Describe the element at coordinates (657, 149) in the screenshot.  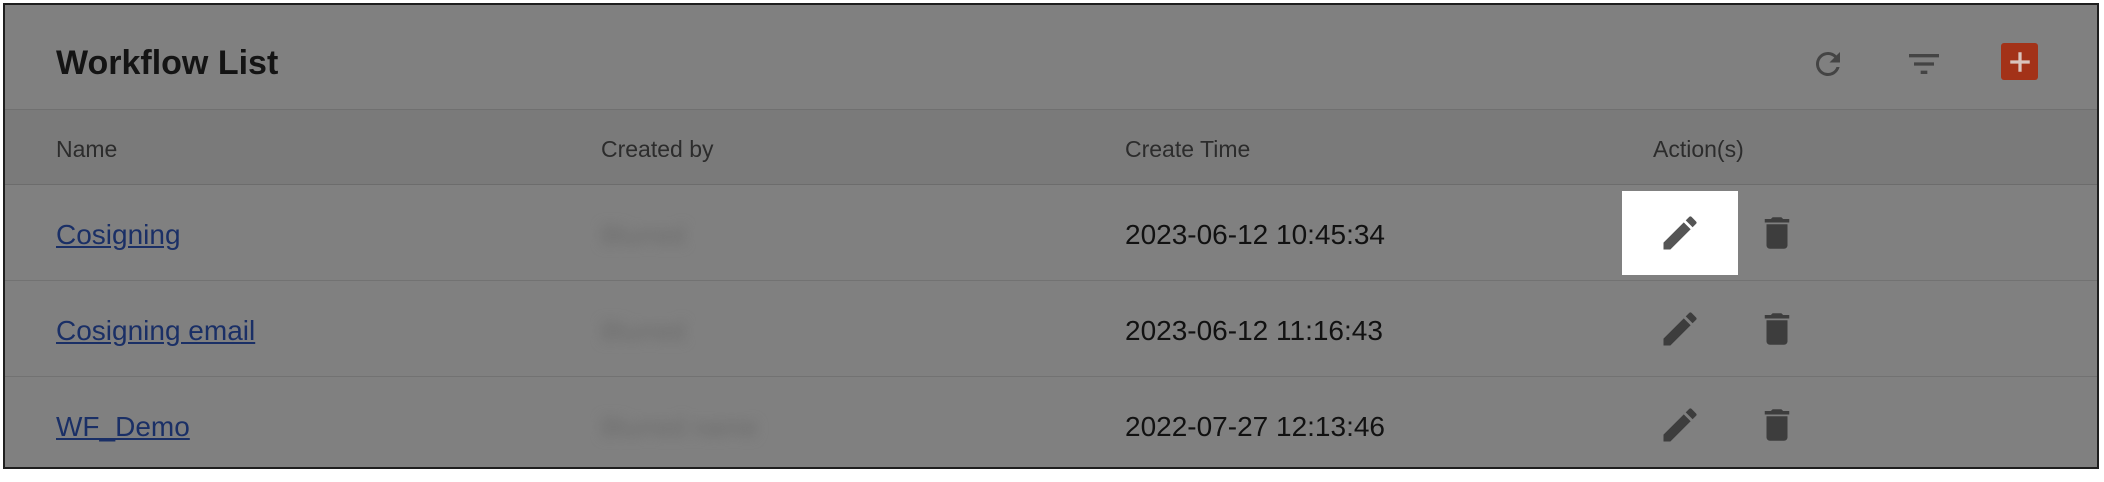
I see `column-header-created-by: Created by` at that location.